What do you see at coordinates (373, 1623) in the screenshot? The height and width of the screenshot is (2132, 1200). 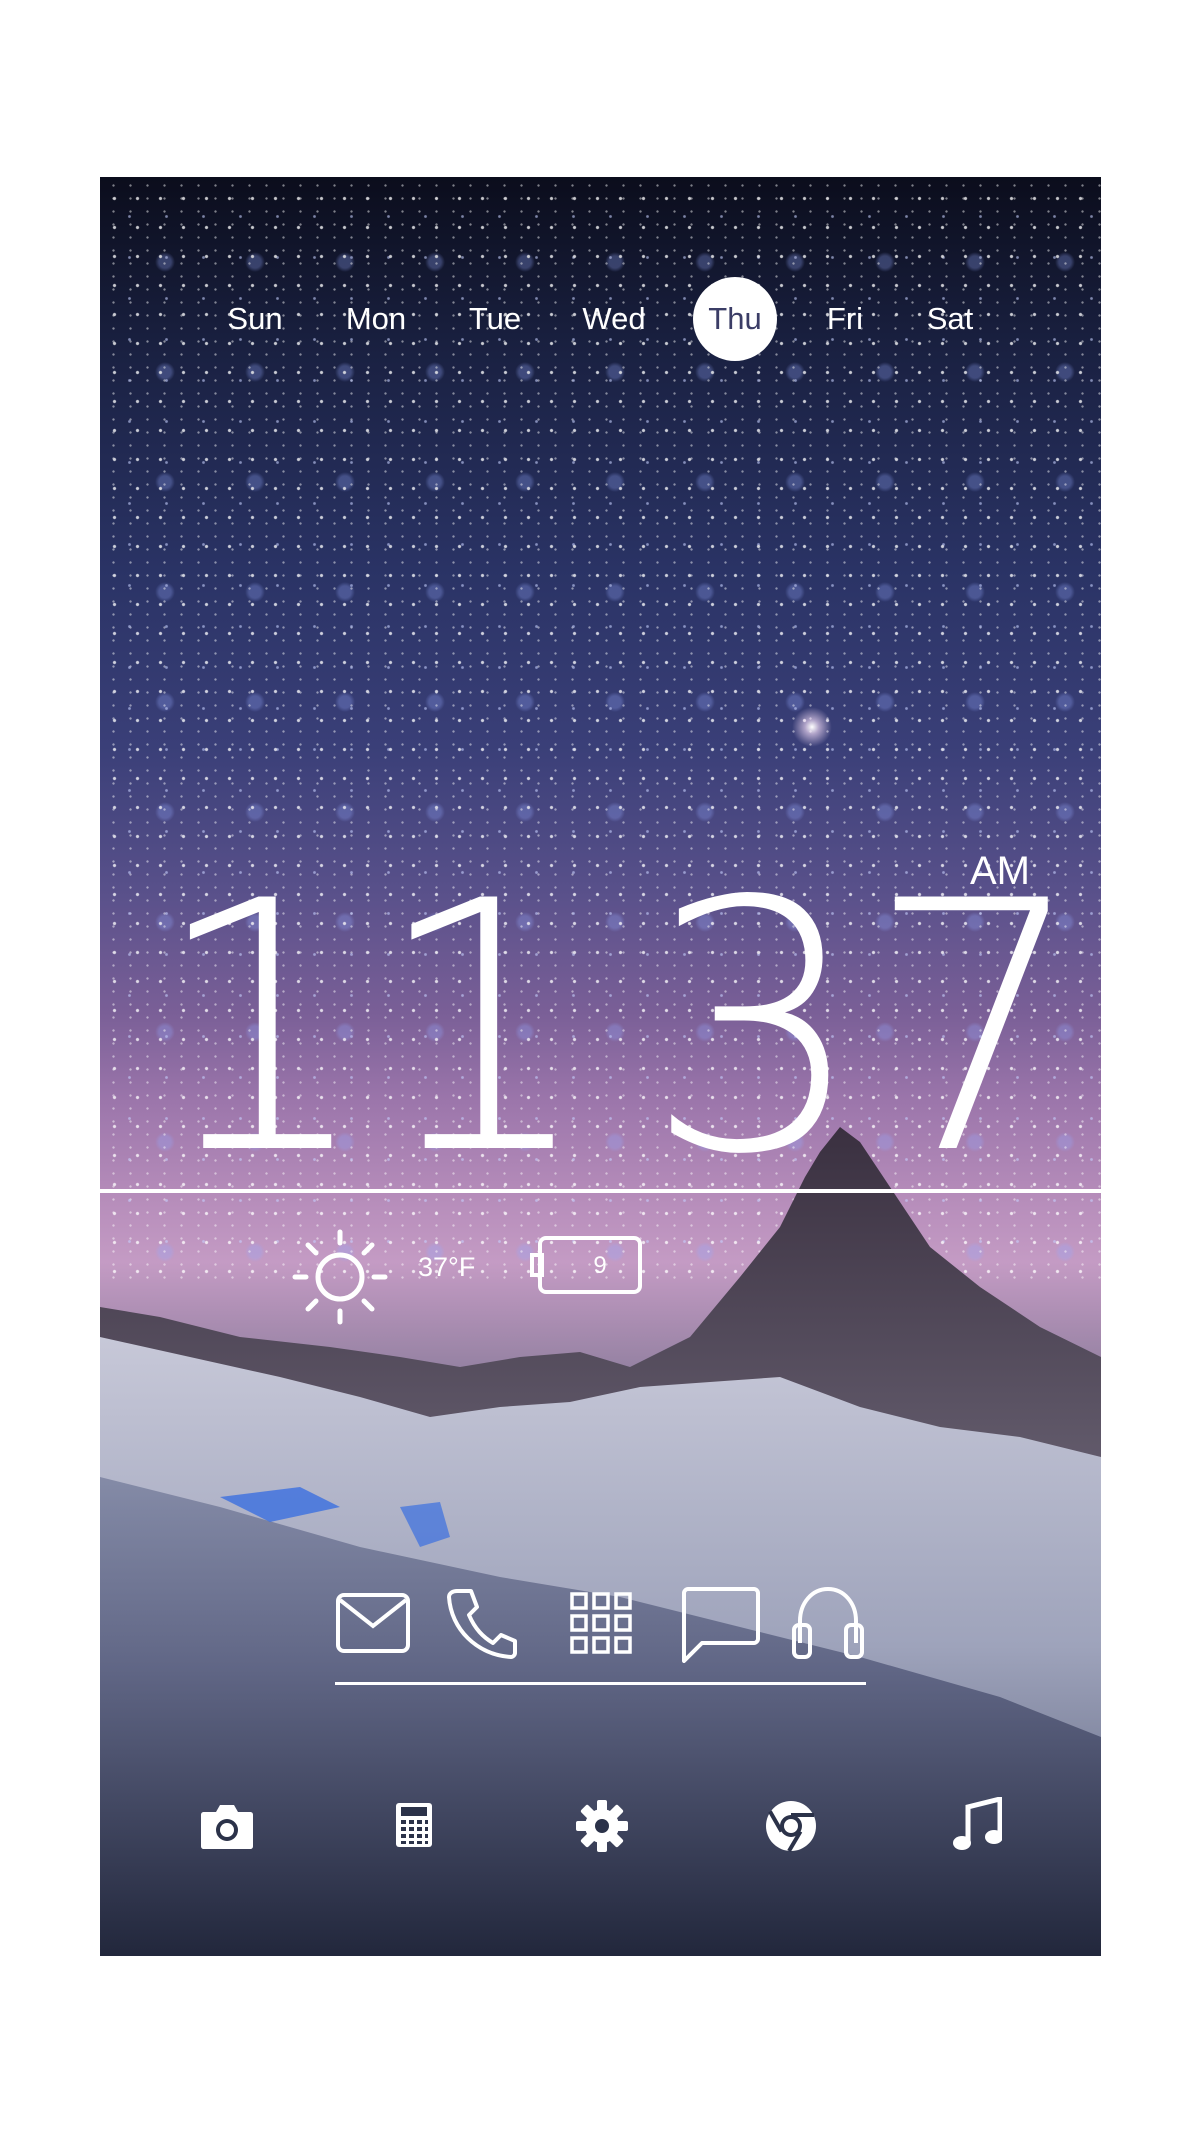 I see `mail-icon` at bounding box center [373, 1623].